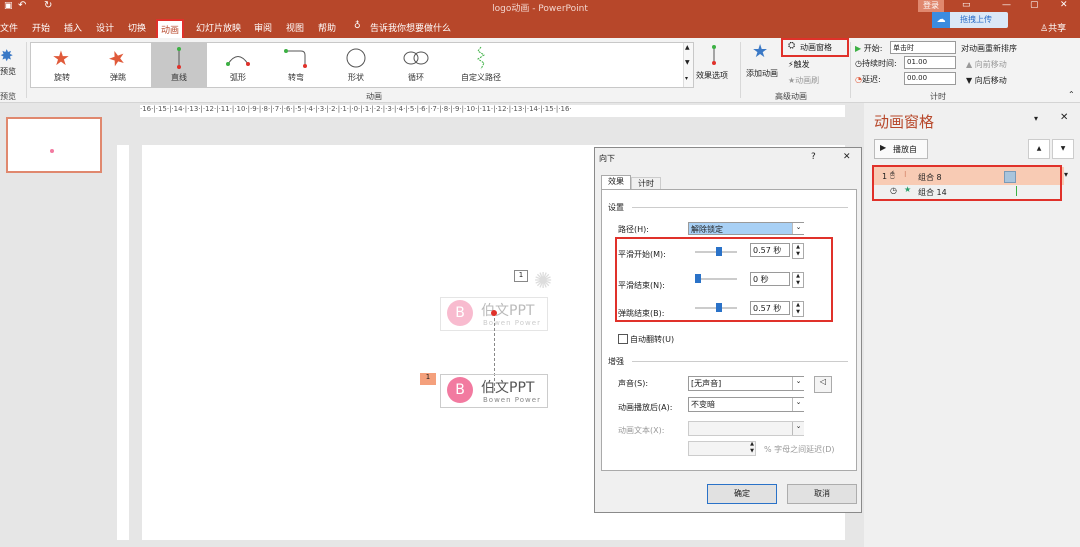 The image size is (1080, 547). Describe the element at coordinates (295, 27) in the screenshot. I see `tab-view: 视图` at that location.